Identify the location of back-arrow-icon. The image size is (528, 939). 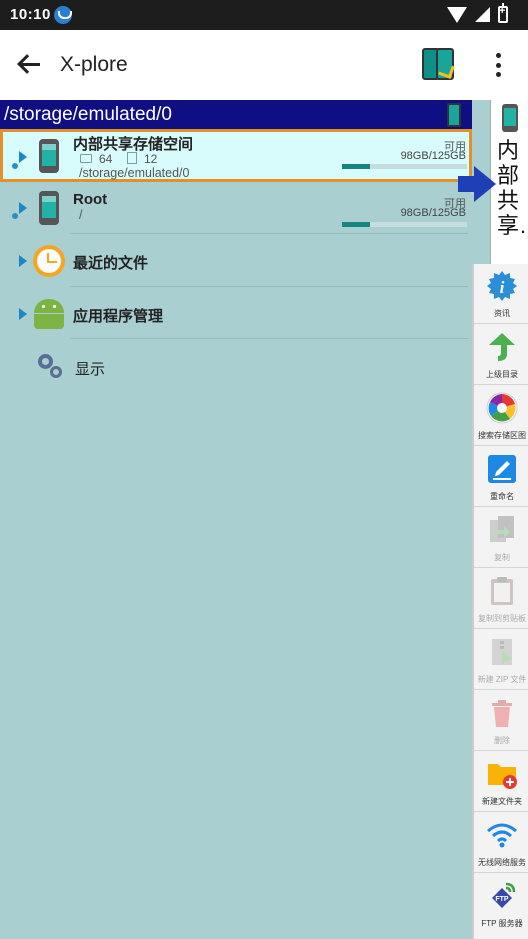
(30, 65).